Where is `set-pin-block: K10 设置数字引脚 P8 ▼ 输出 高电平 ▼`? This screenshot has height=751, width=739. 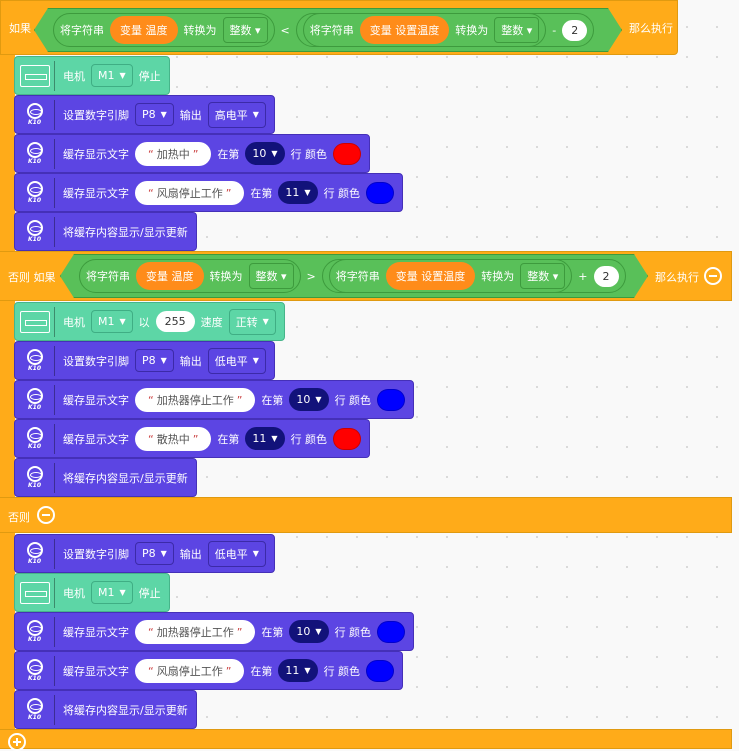
set-pin-block: K10 设置数字引脚 P8 ▼ 输出 高电平 ▼ is located at coordinates (144, 114).